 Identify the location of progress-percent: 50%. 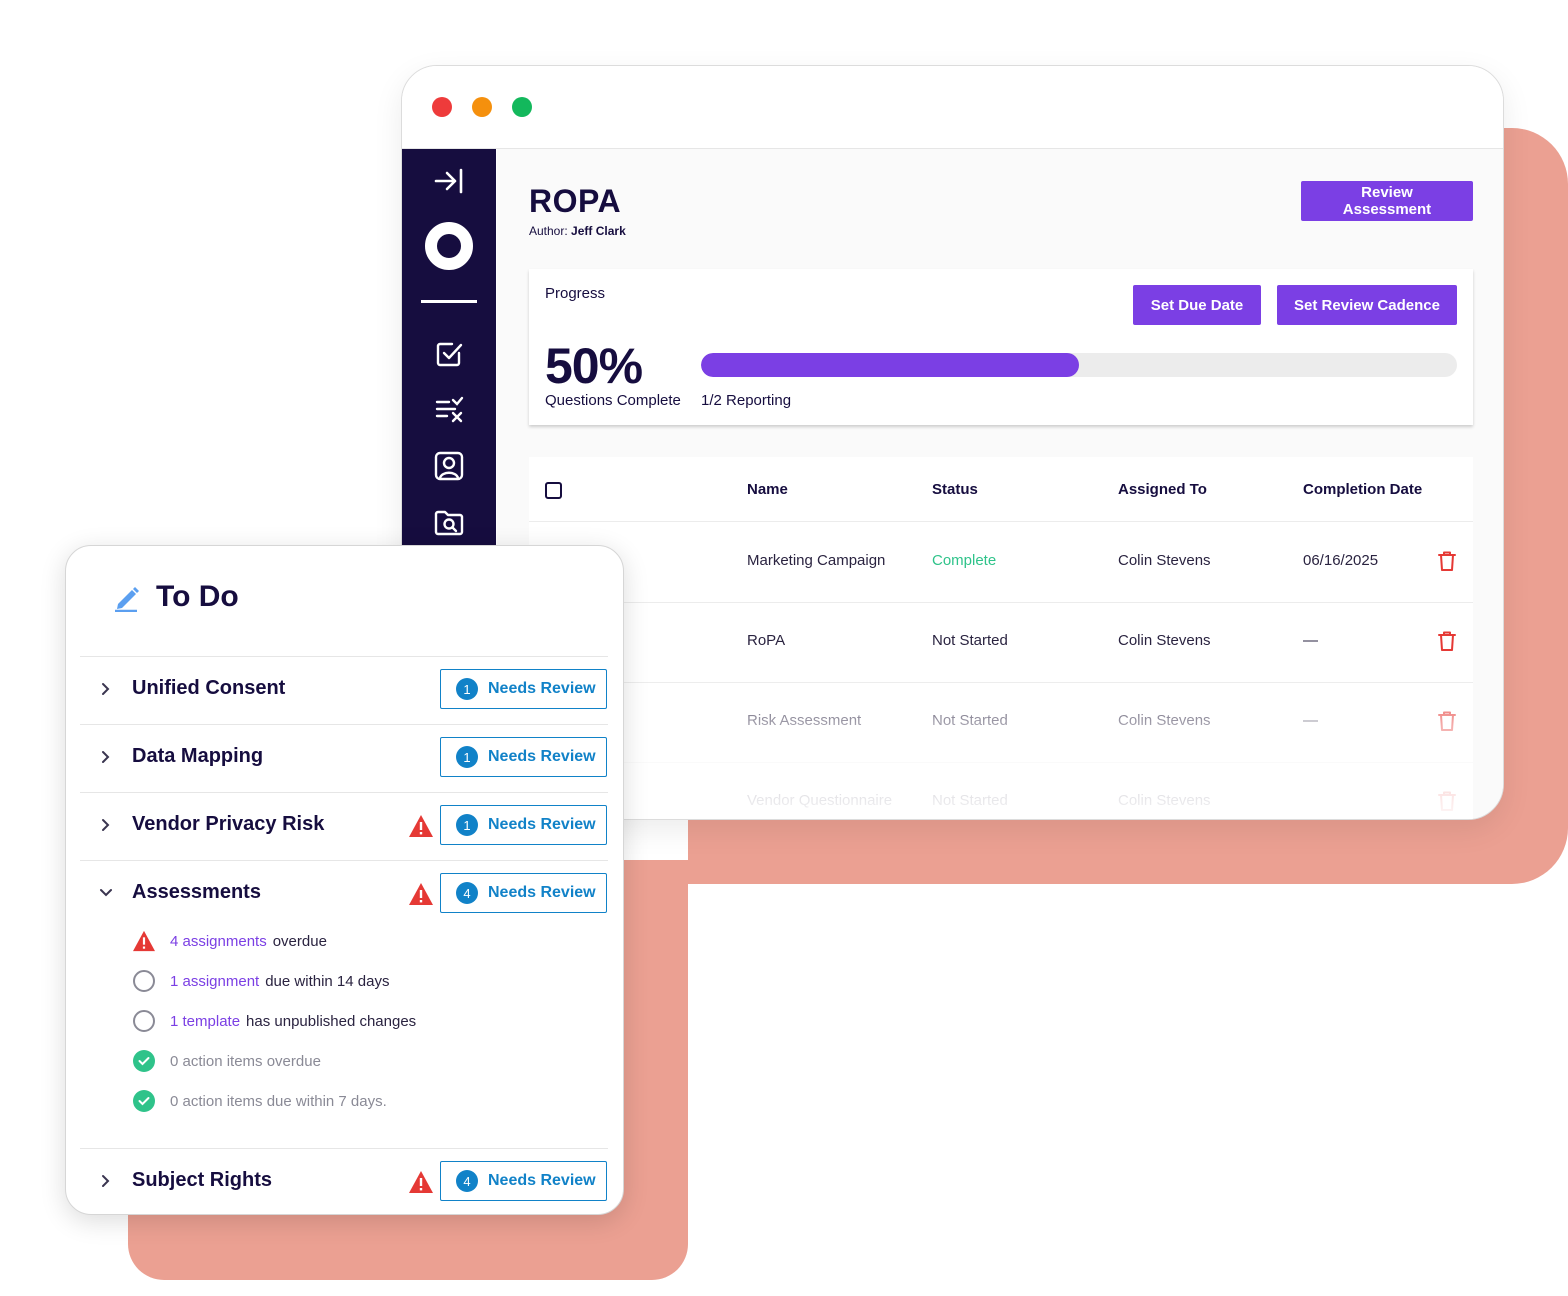
(594, 366).